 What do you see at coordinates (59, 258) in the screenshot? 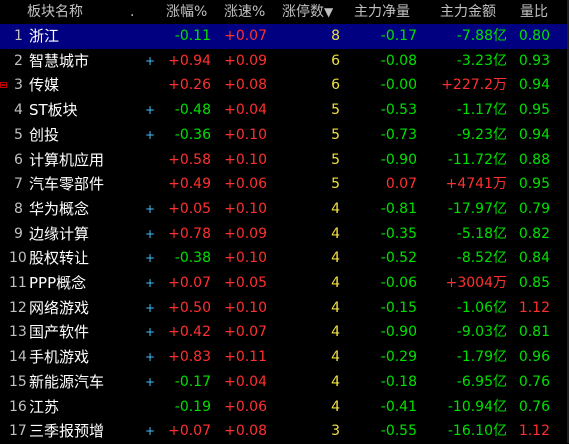
I see `sector-name: 股权转让` at bounding box center [59, 258].